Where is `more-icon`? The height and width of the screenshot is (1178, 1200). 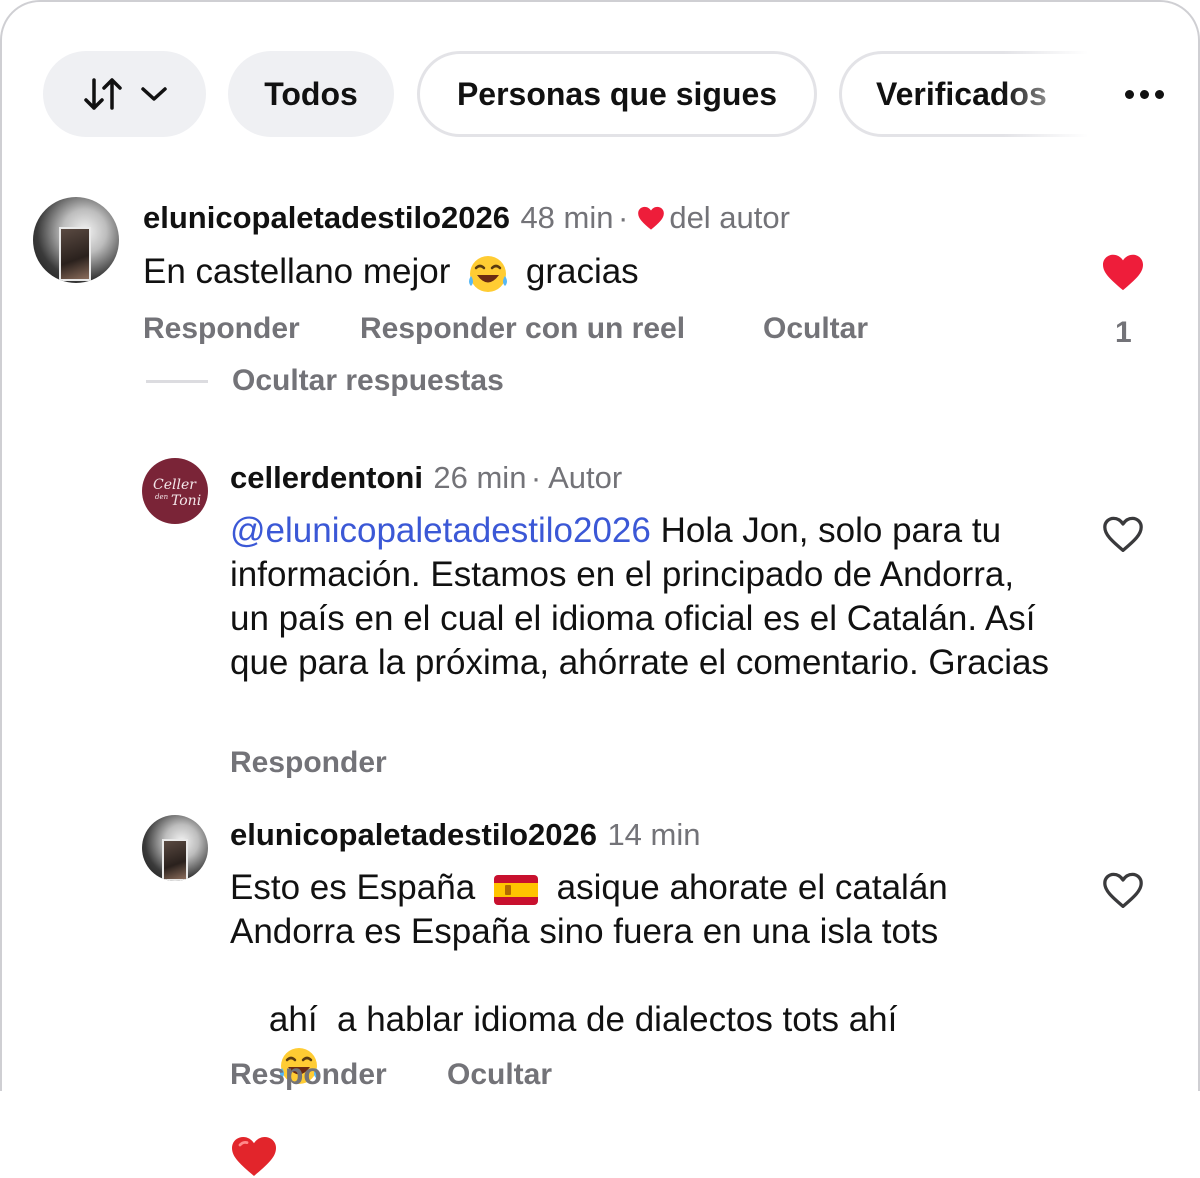
more-icon is located at coordinates (1144, 94).